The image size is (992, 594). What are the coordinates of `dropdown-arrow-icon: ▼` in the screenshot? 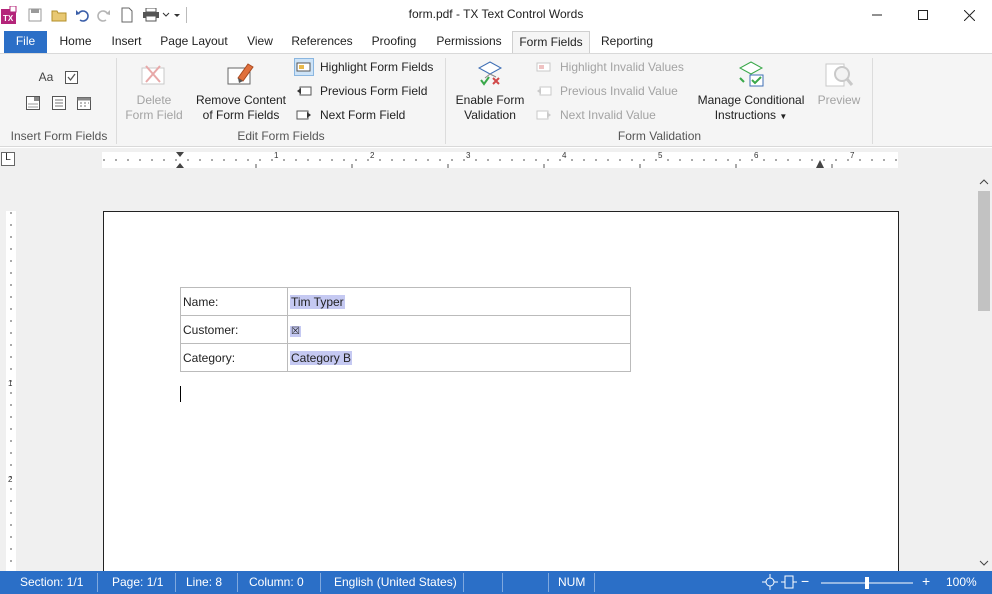 It's located at (783, 116).